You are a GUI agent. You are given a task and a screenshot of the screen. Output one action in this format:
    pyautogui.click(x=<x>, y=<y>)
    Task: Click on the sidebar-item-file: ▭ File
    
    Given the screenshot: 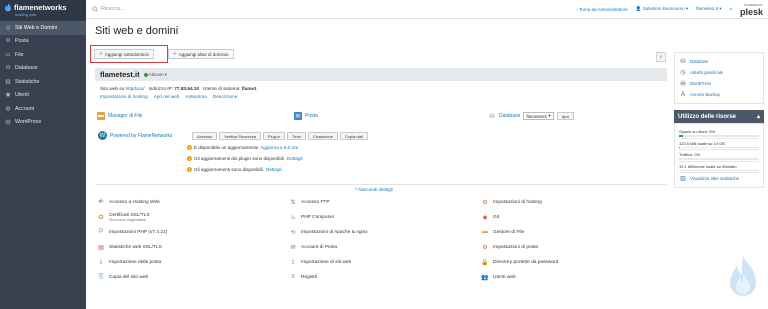 What is the action you would take?
    pyautogui.click(x=43, y=55)
    